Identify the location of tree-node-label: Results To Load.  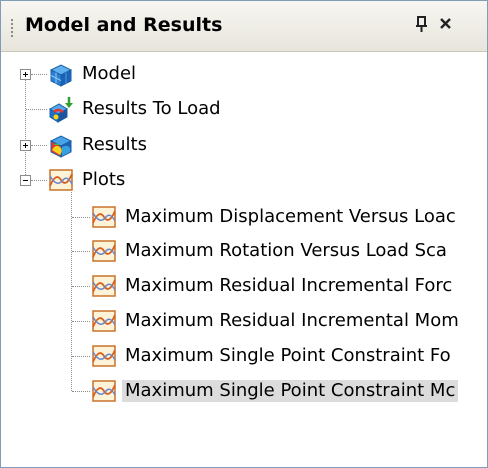
(151, 108).